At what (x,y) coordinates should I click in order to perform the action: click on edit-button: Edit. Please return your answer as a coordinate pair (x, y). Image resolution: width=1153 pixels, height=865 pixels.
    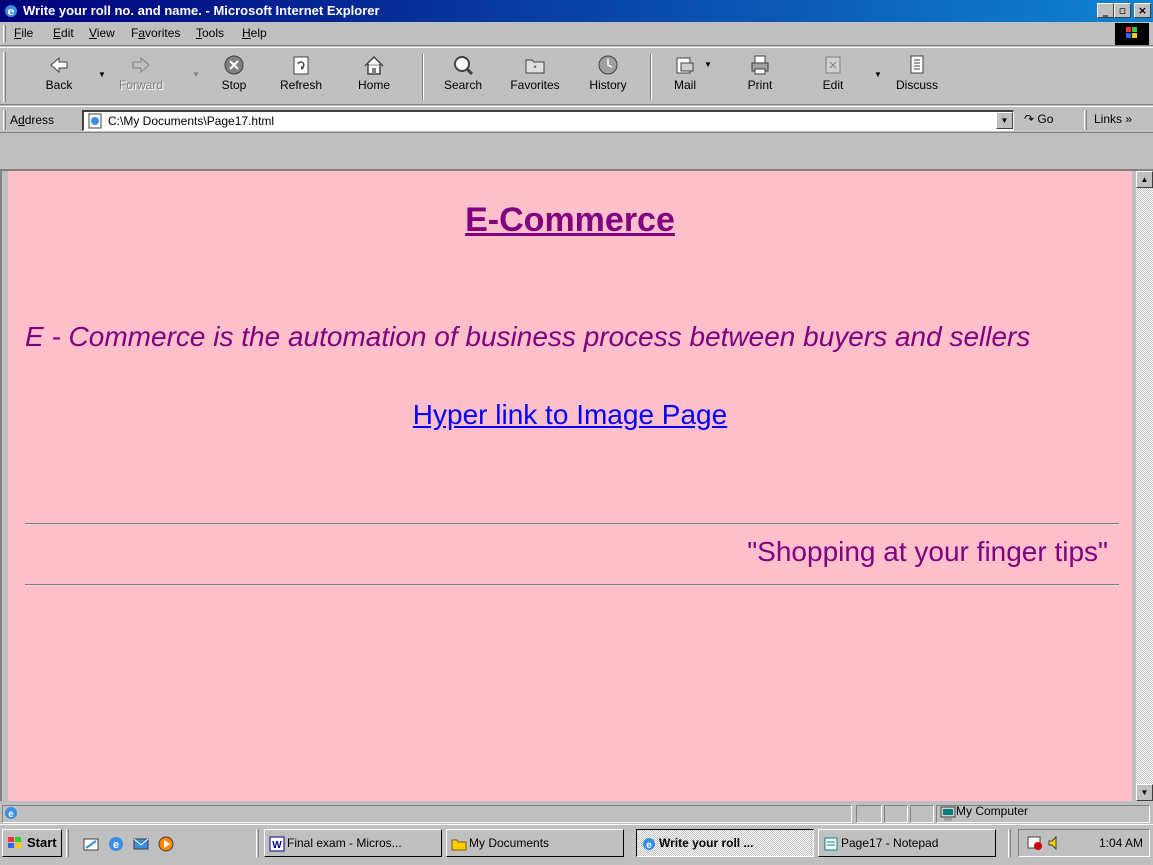
    Looking at the image, I should click on (833, 77).